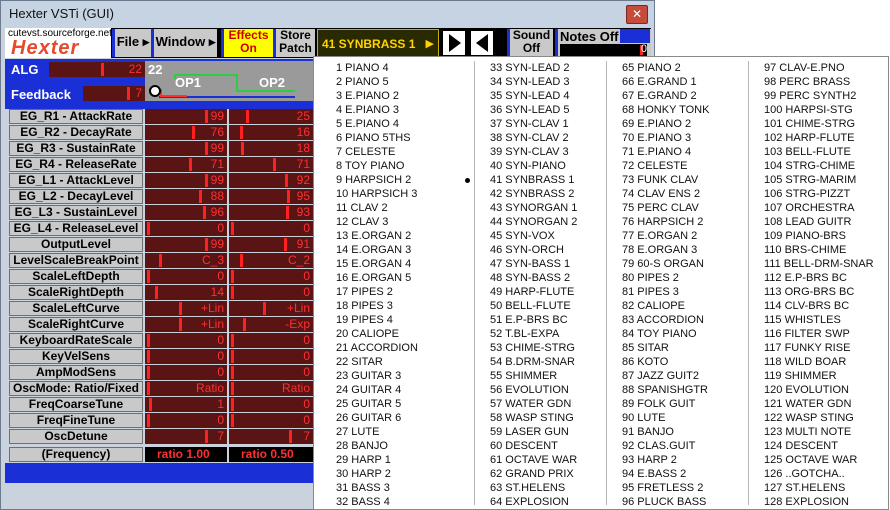 The height and width of the screenshot is (510, 890). What do you see at coordinates (819, 250) in the screenshot?
I see `program-menu-item: 110 BRS-CHIME` at bounding box center [819, 250].